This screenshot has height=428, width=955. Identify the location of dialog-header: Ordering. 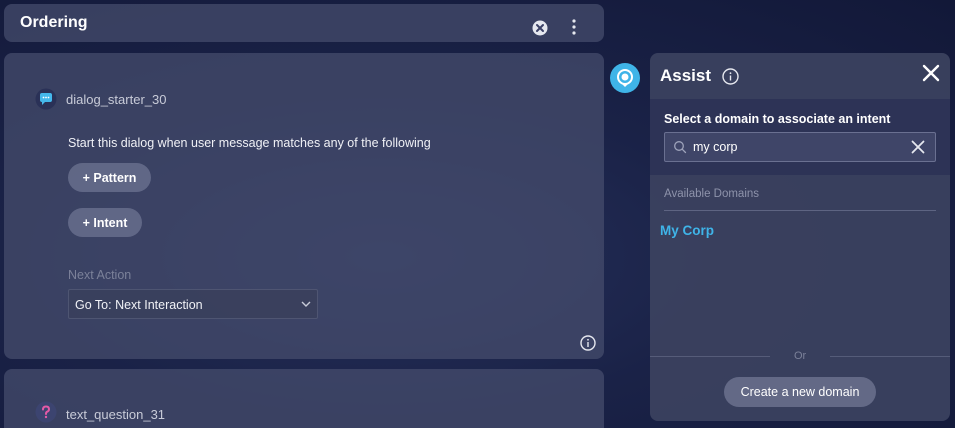
(304, 23).